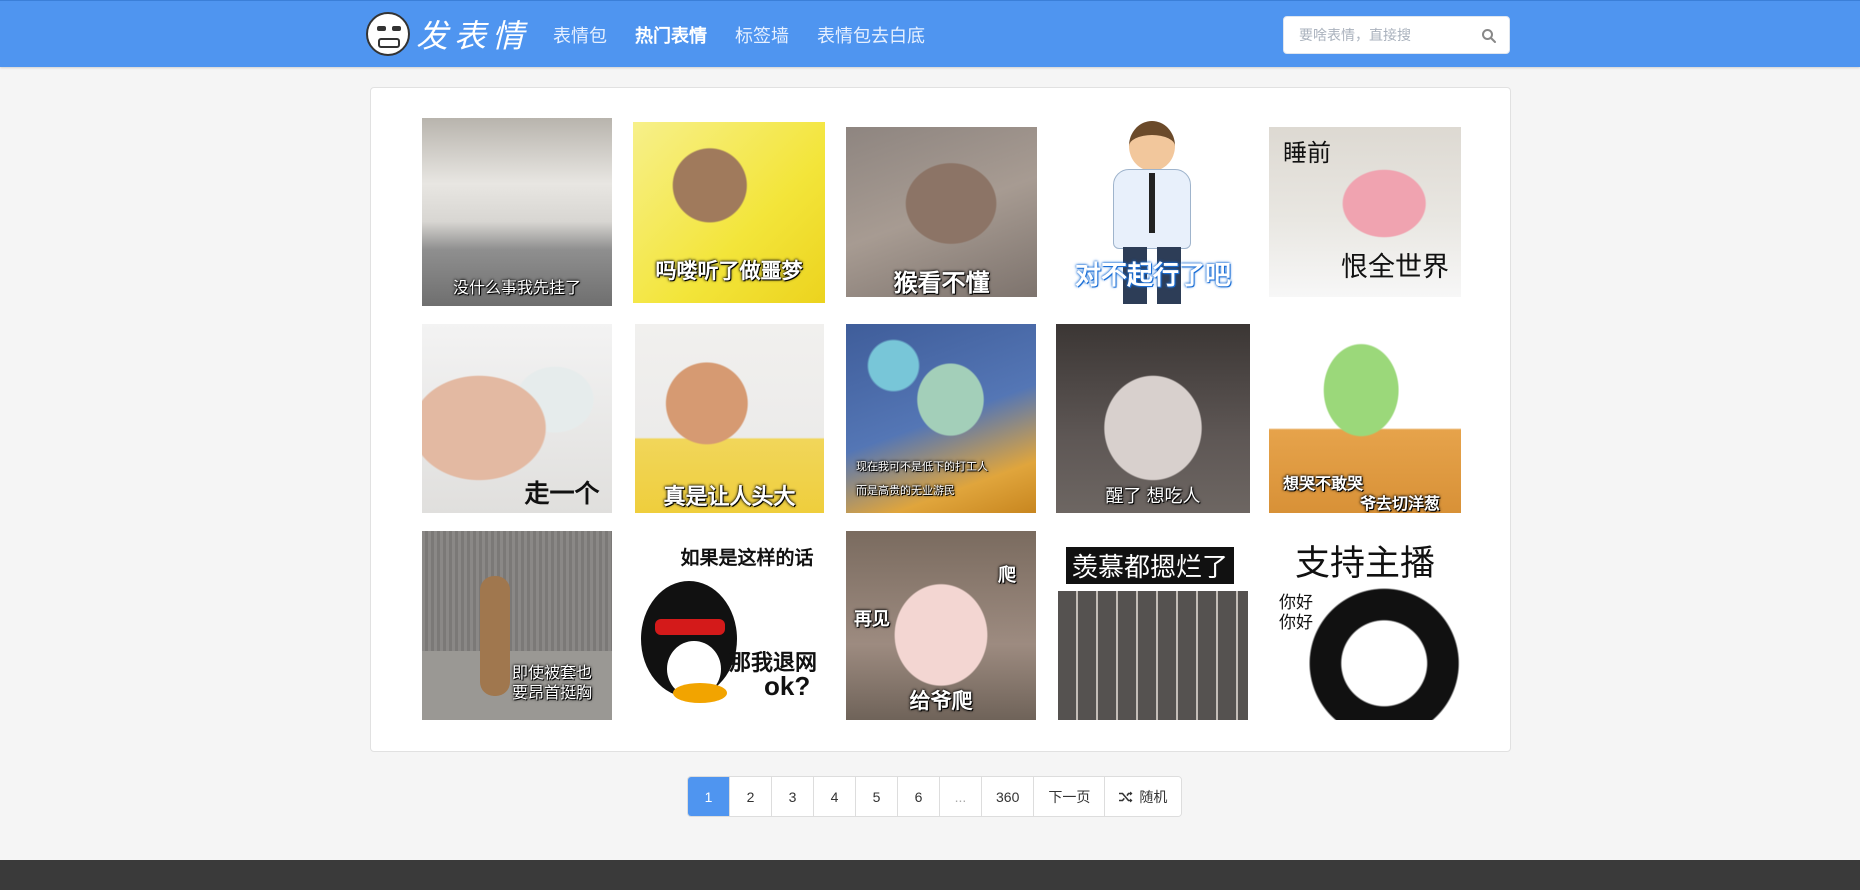  Describe the element at coordinates (1150, 565) in the screenshot. I see `meme-caption: 羡慕都摁烂了` at that location.